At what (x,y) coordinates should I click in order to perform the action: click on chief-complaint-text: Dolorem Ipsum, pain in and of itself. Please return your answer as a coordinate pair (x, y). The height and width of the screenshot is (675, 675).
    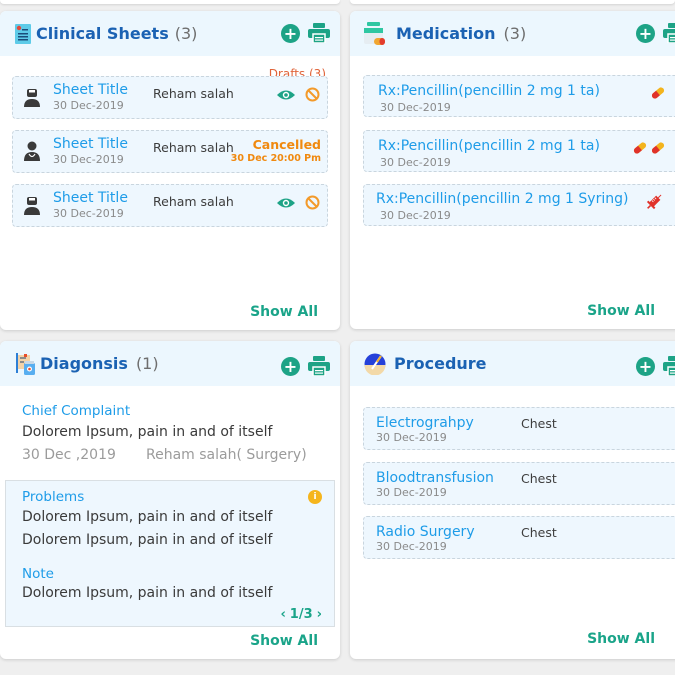
    Looking at the image, I should click on (147, 432).